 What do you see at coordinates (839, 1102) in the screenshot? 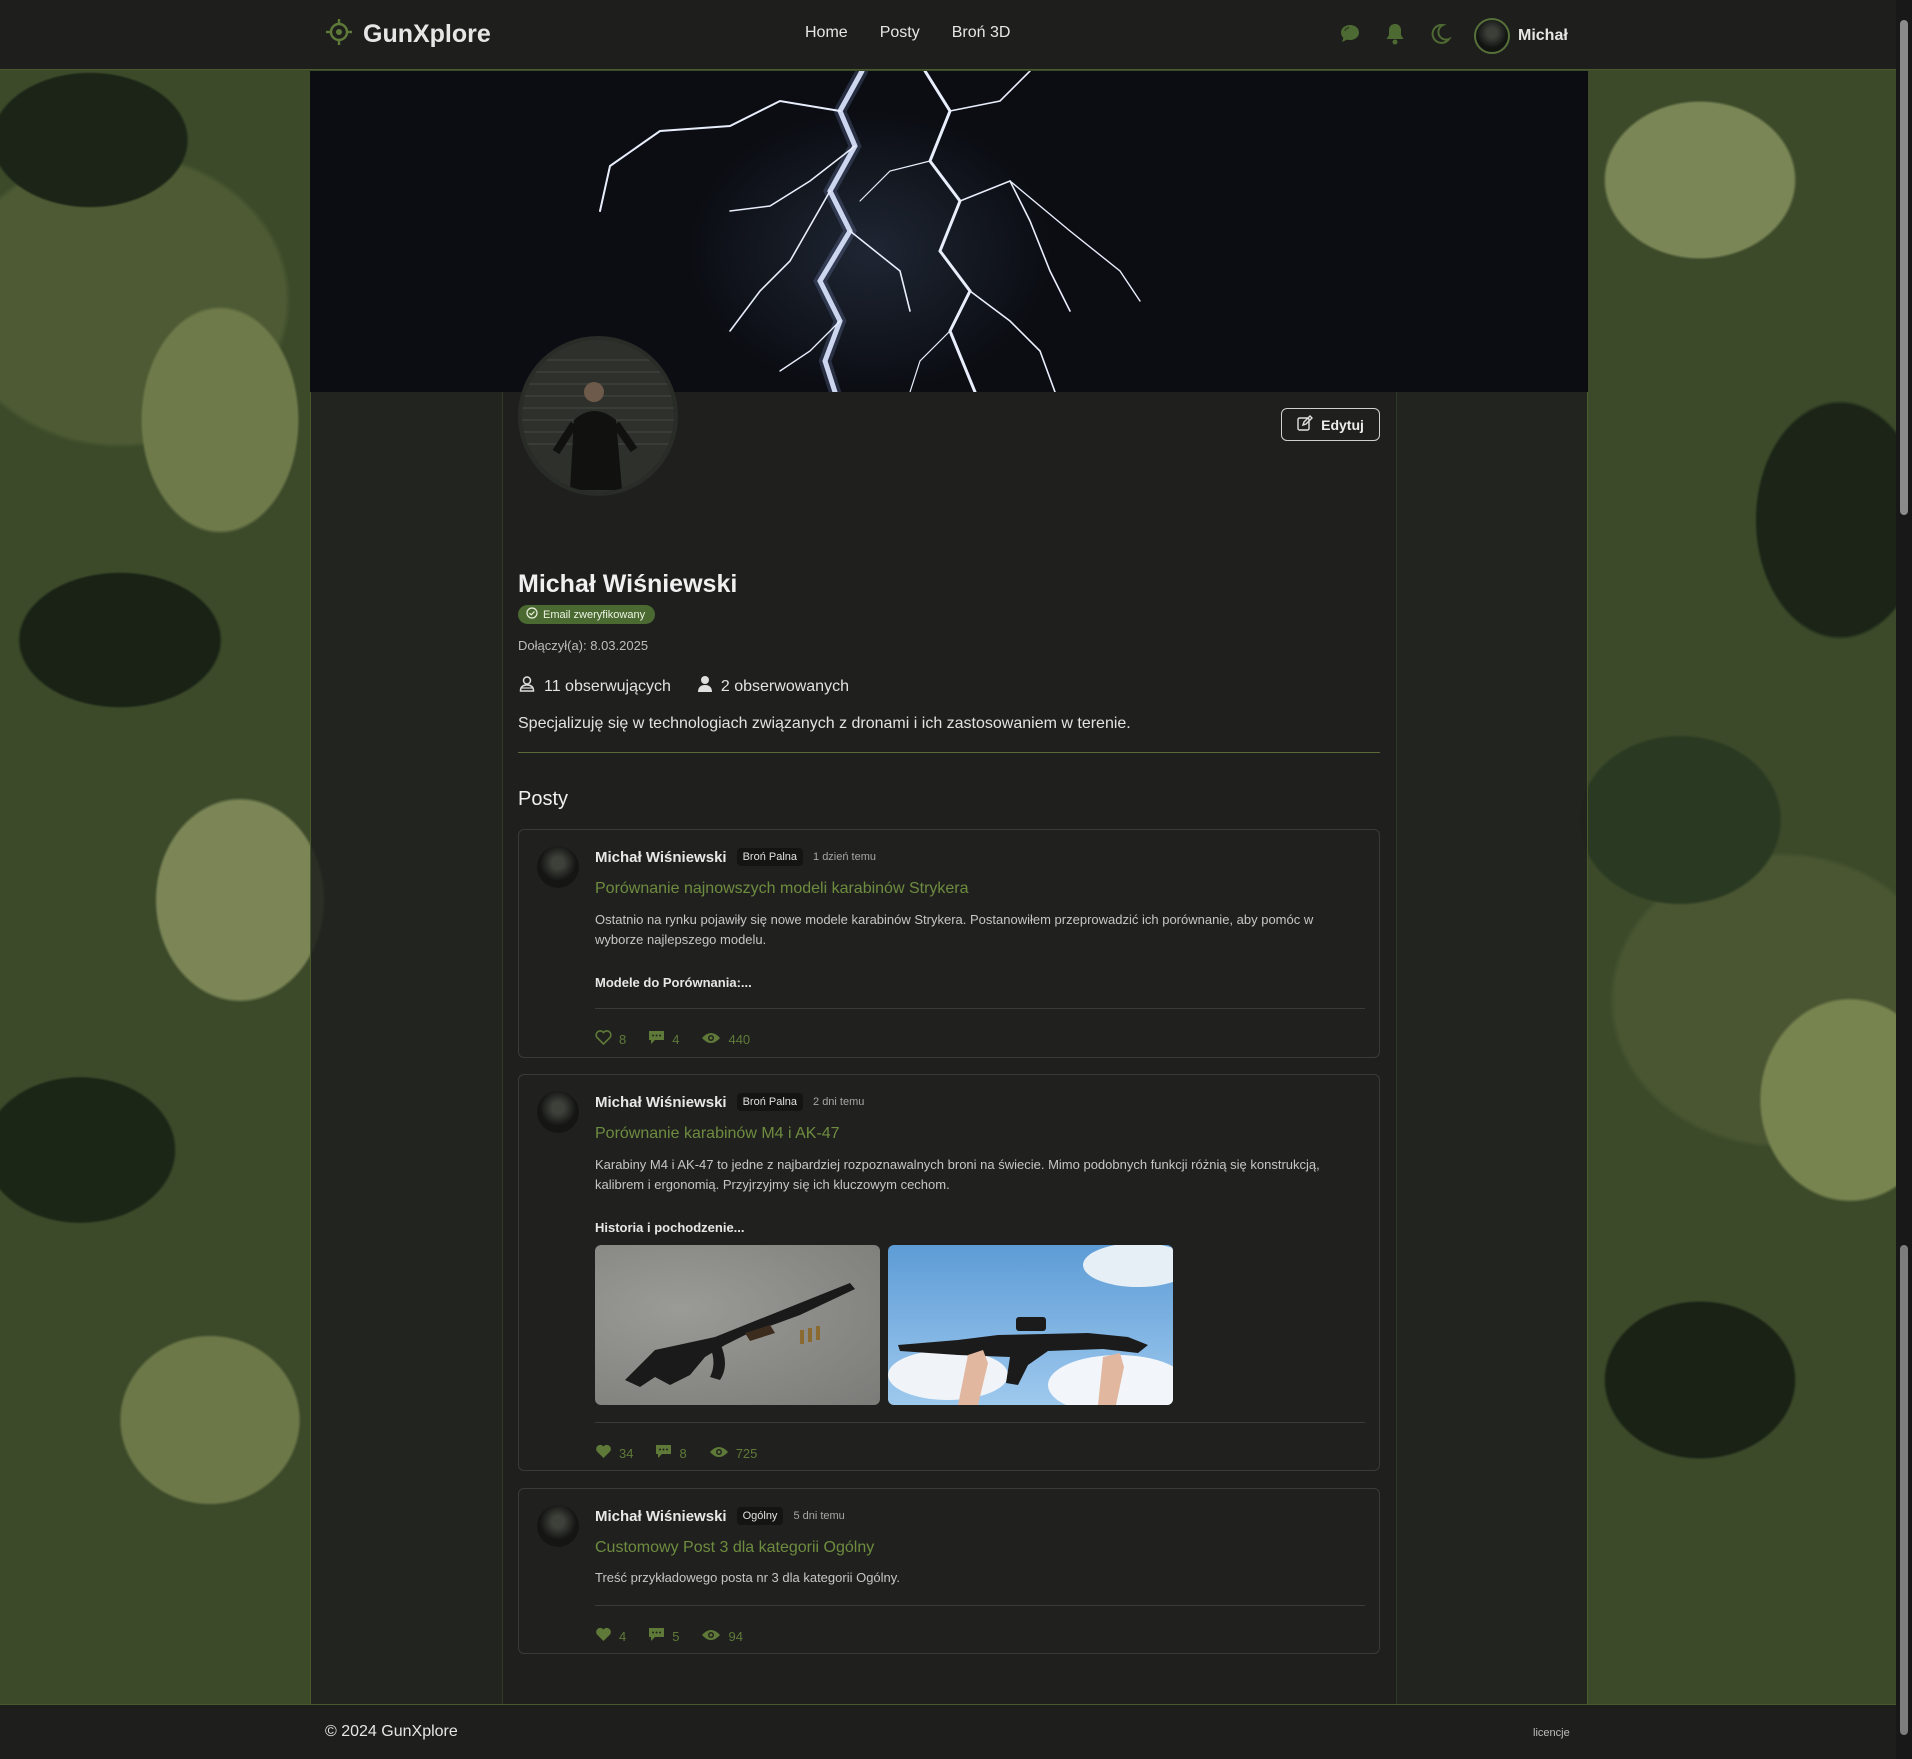
I see `post-time: 2 dni temu` at bounding box center [839, 1102].